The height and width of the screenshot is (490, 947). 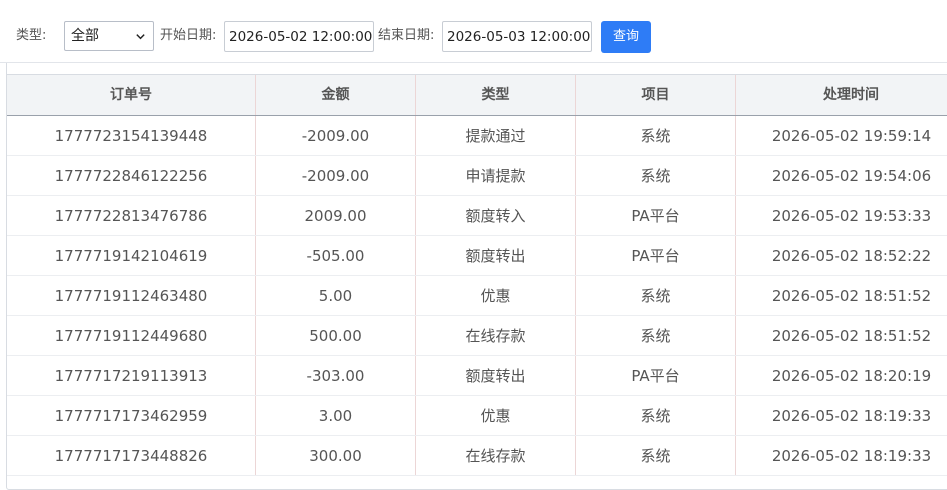 I want to click on order-id-cell: 1777717219113913, so click(x=131, y=375).